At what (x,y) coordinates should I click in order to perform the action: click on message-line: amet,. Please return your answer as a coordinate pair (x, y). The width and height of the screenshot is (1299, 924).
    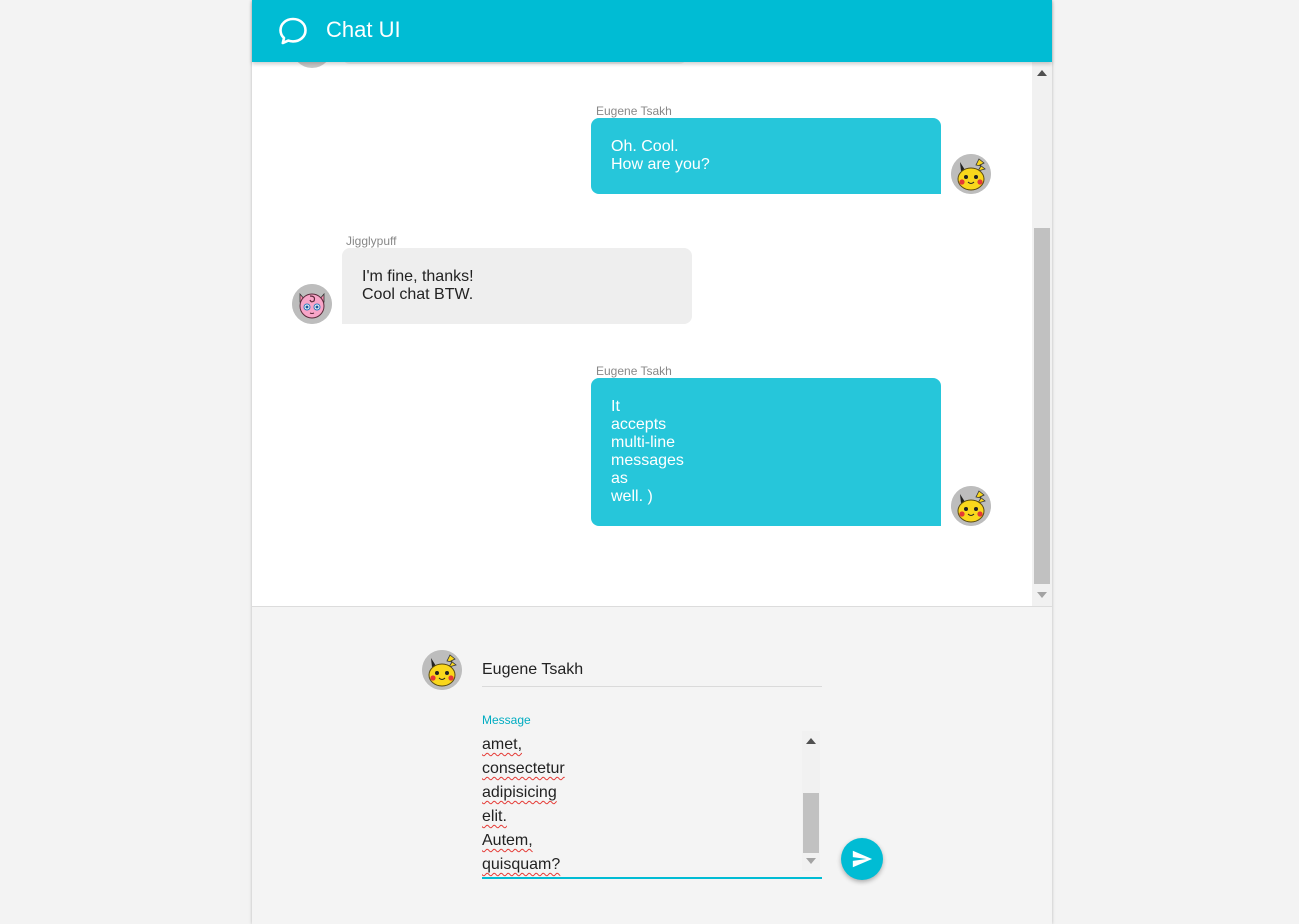
    Looking at the image, I should click on (523, 745).